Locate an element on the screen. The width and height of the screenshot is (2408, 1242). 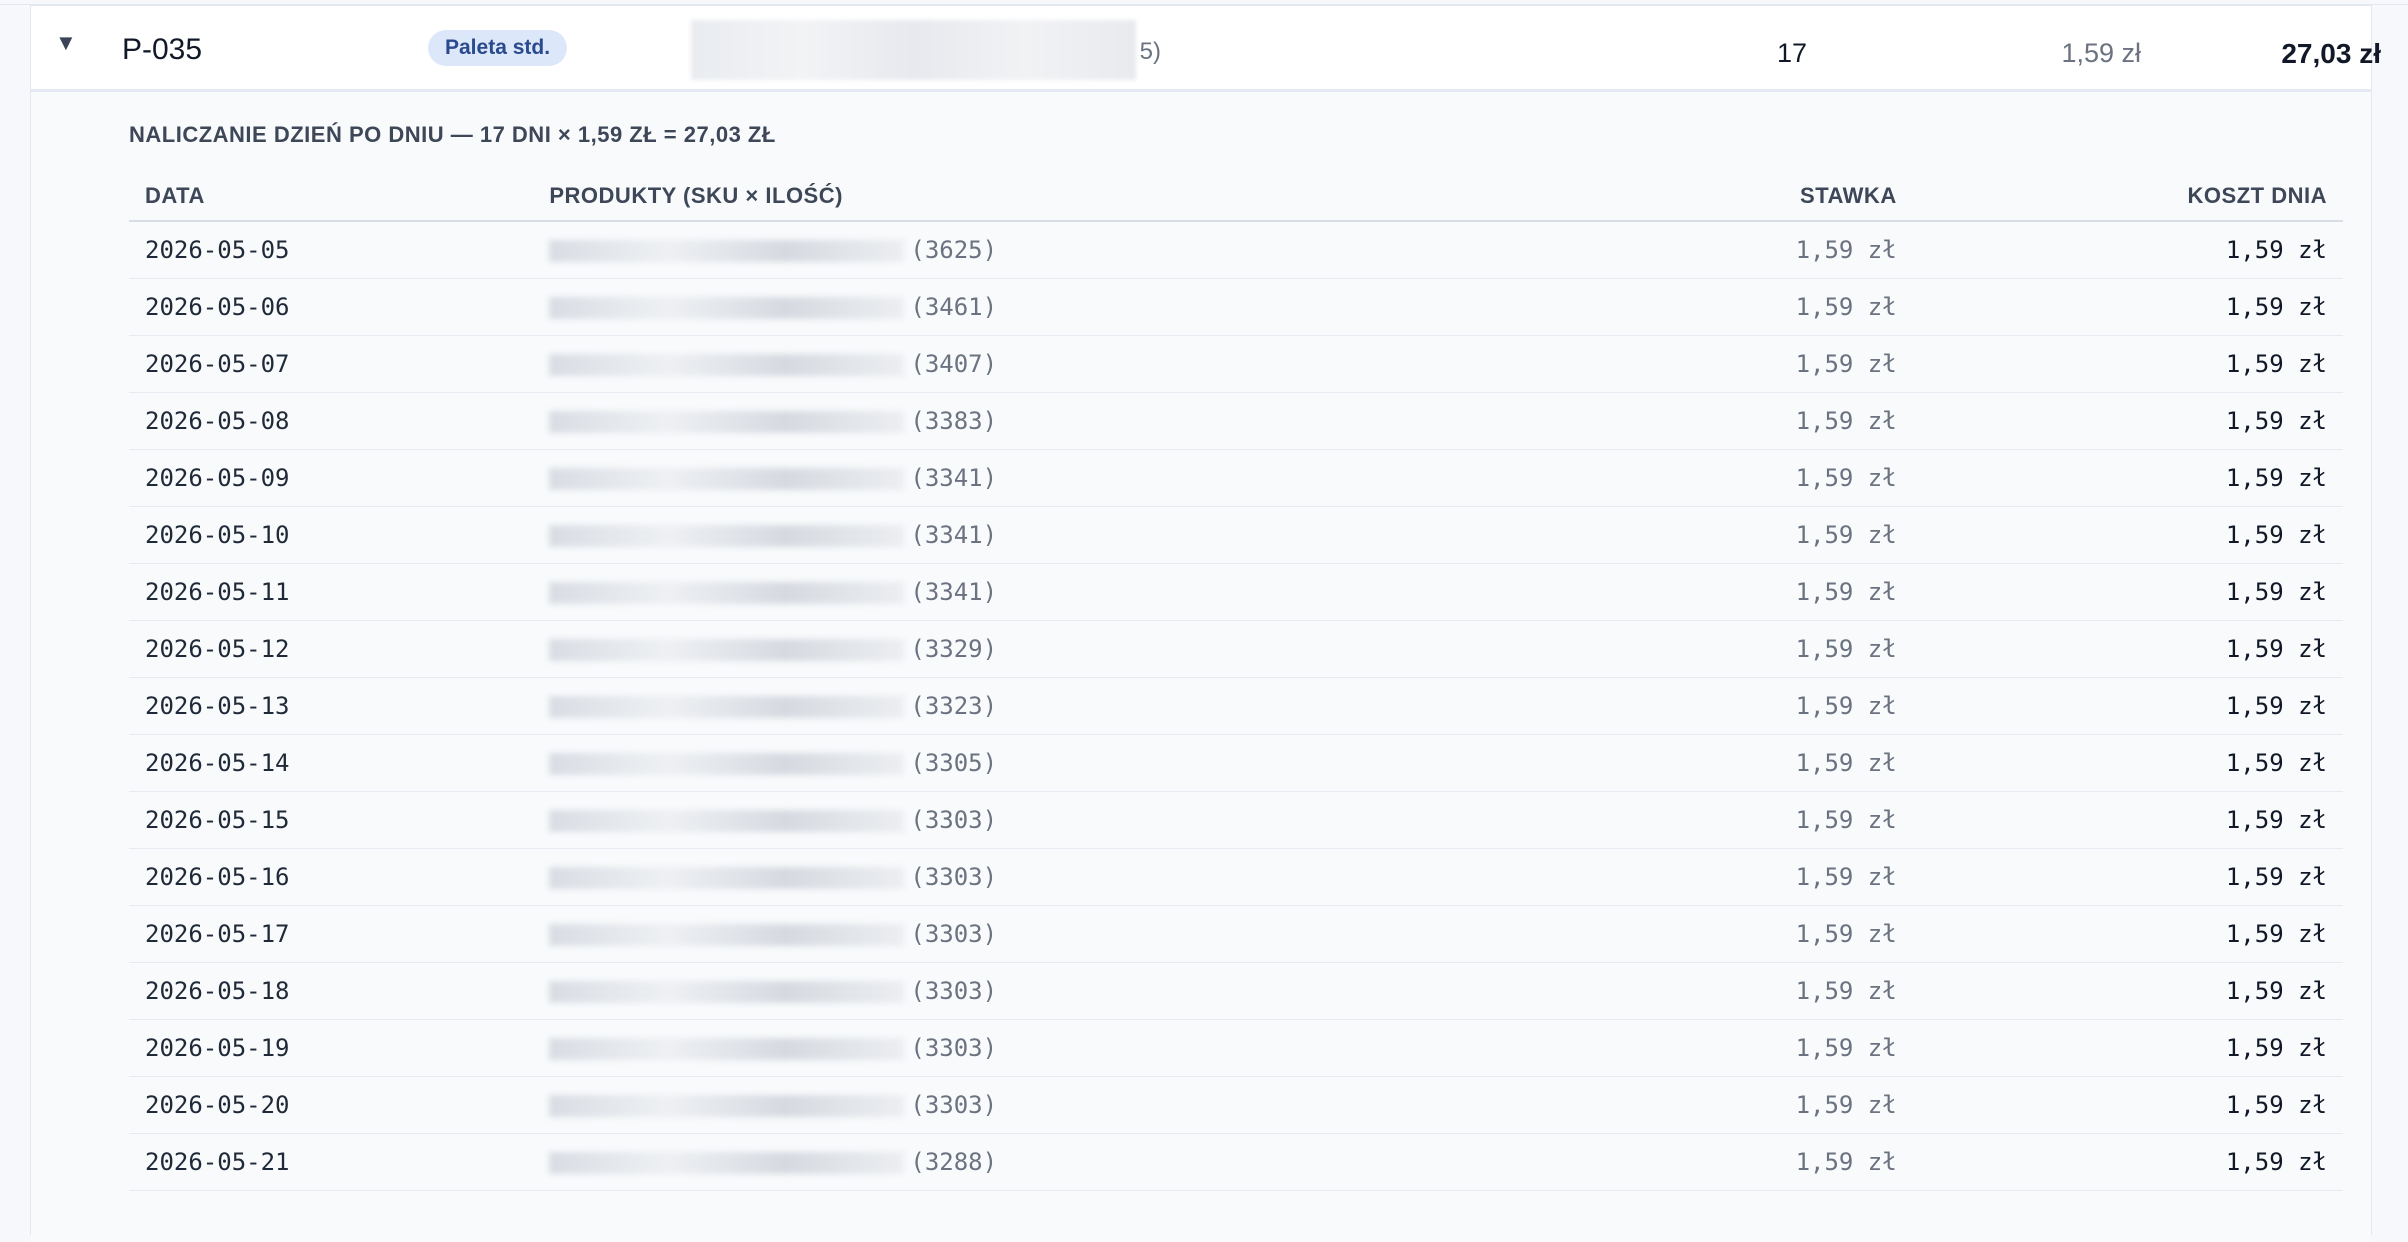
table-row: 2026-05-16 (3303) 1,59 zł 1,59 zł is located at coordinates (1236, 877).